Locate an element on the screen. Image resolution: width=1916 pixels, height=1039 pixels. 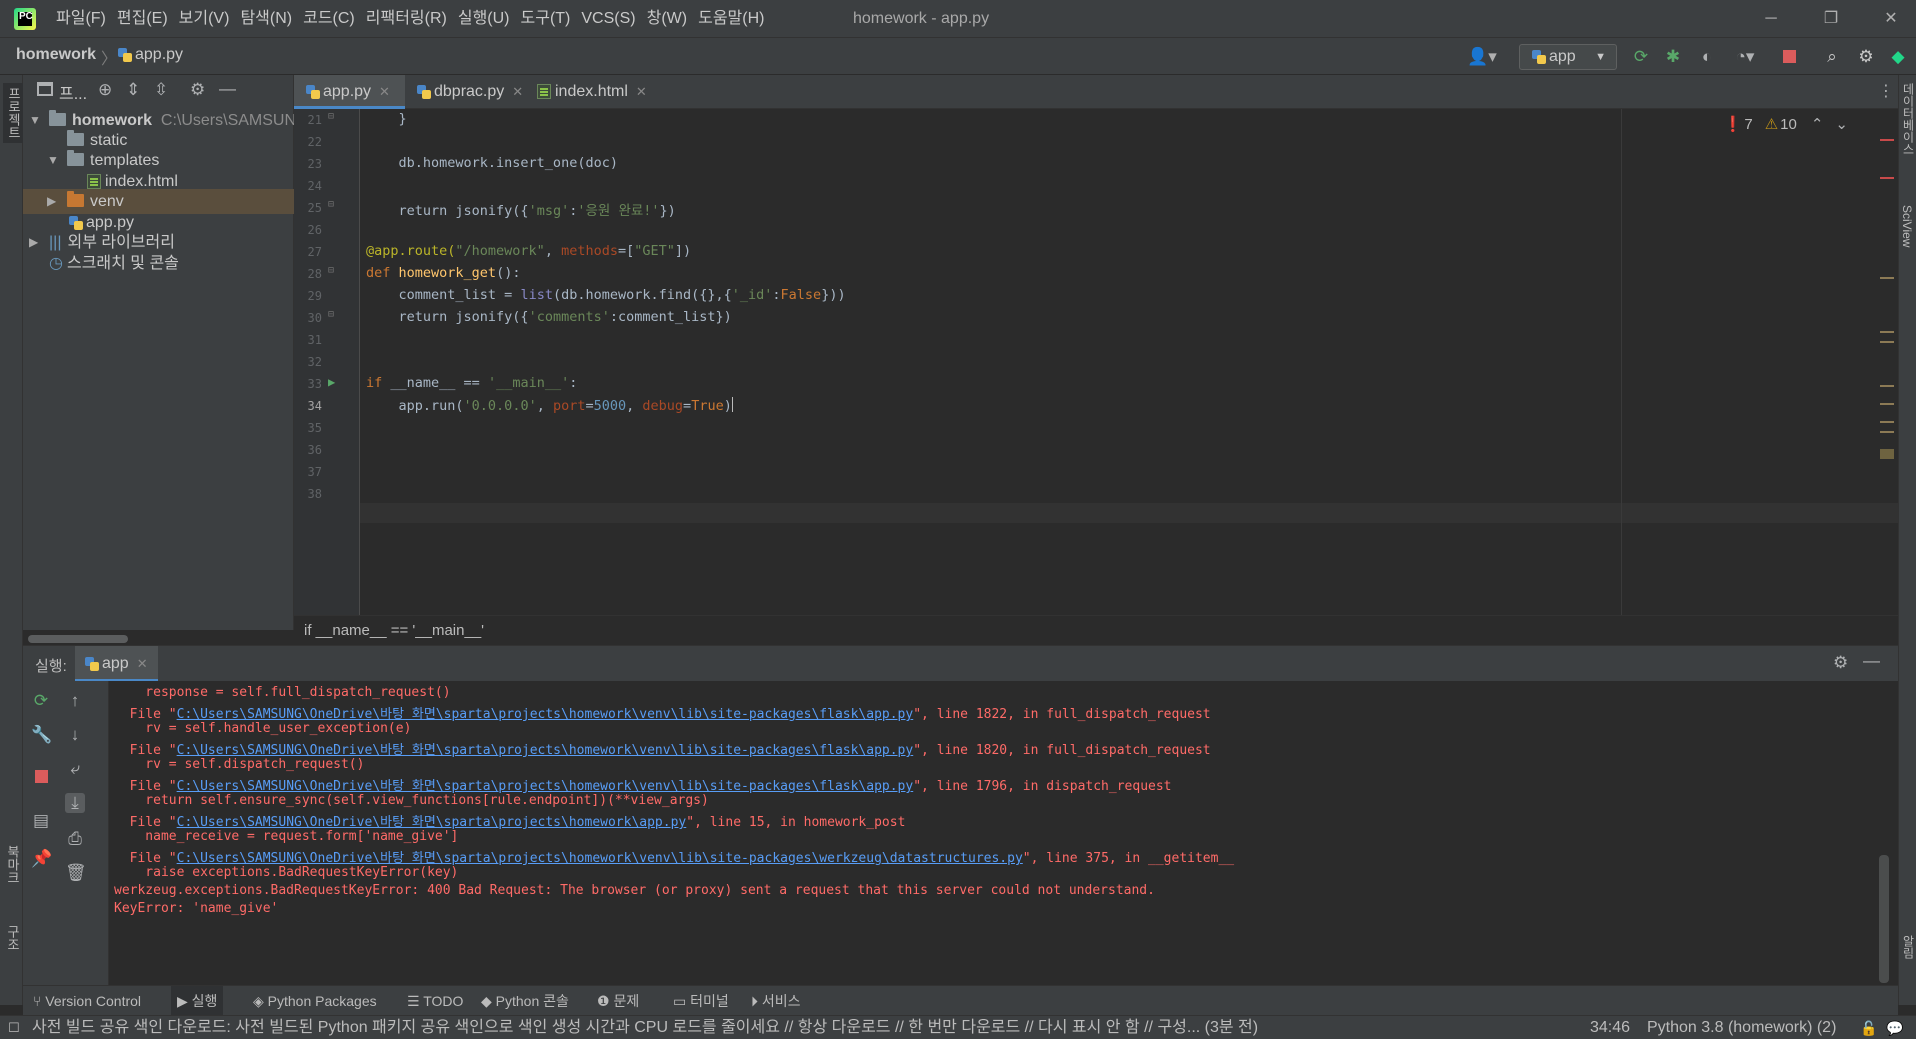
breadcrumb-file: app.py is located at coordinates (150, 55).